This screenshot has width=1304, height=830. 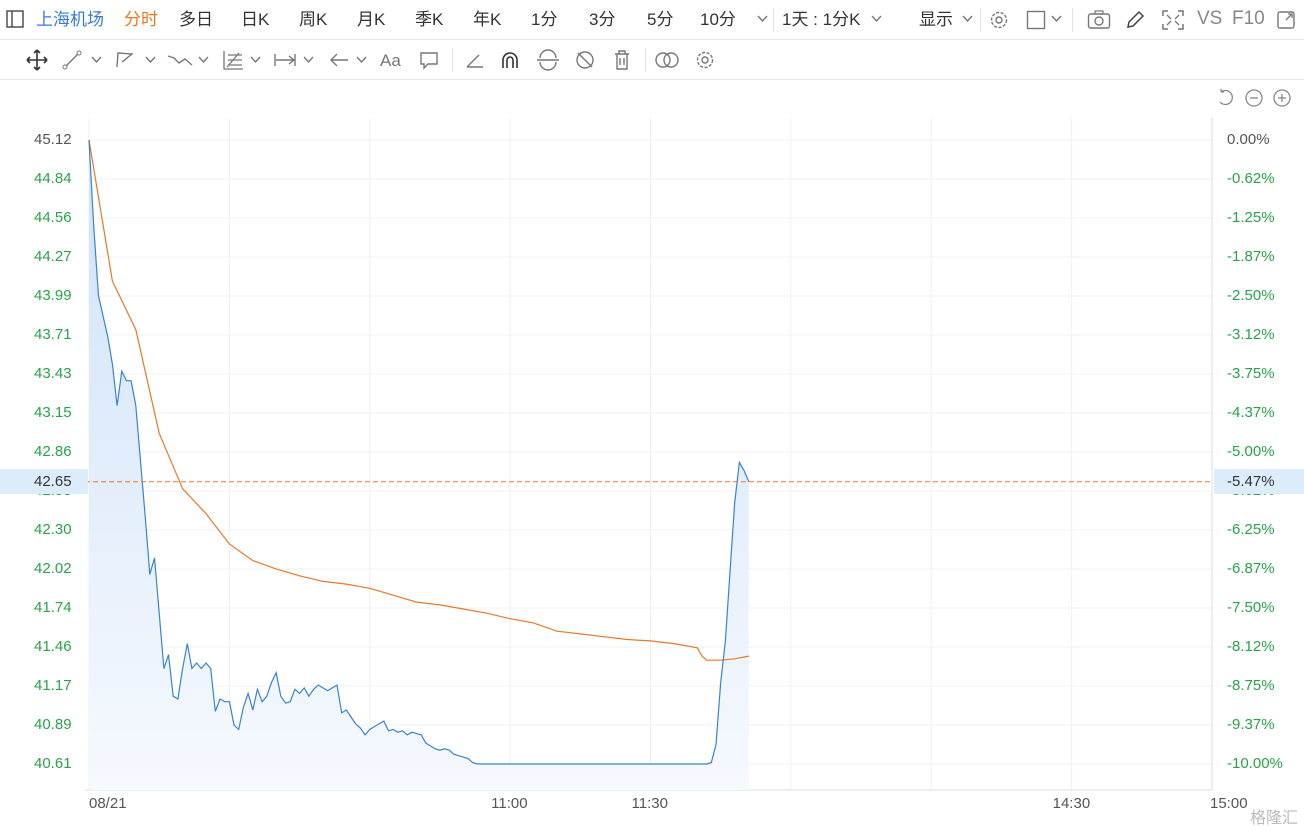 I want to click on price-tick-label: 44.56, so click(x=53, y=217).